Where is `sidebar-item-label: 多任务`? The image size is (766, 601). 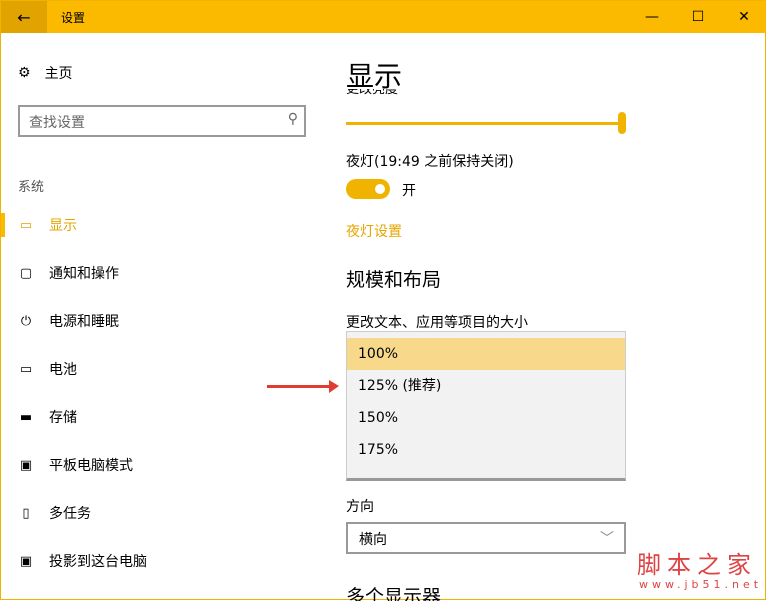
sidebar-item-label: 多任务 is located at coordinates (70, 514).